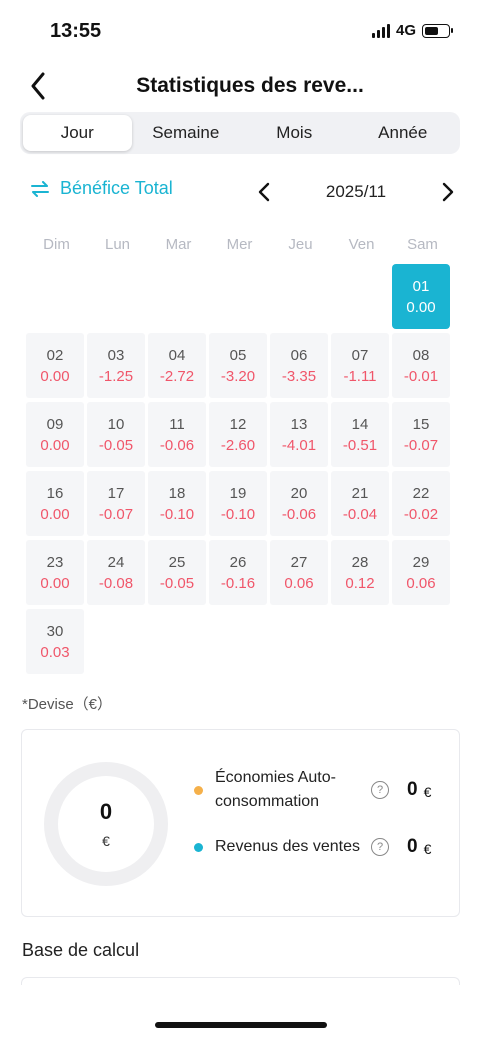  I want to click on currency-note: *Devise（€）, so click(67, 704).